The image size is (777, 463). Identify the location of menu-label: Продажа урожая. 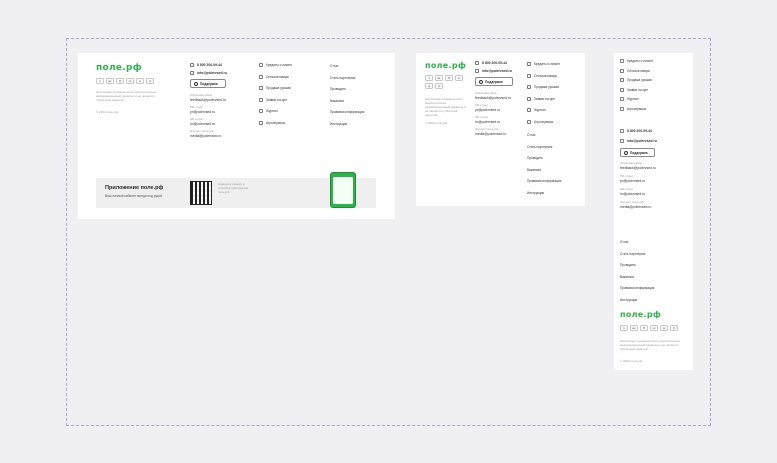
(278, 88).